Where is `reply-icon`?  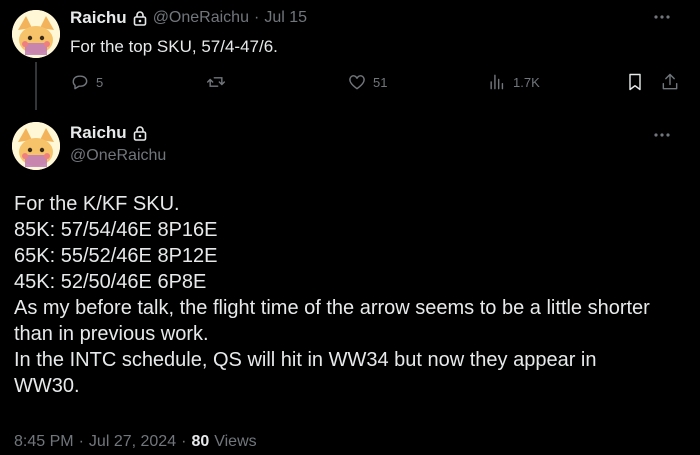
reply-icon is located at coordinates (80, 82).